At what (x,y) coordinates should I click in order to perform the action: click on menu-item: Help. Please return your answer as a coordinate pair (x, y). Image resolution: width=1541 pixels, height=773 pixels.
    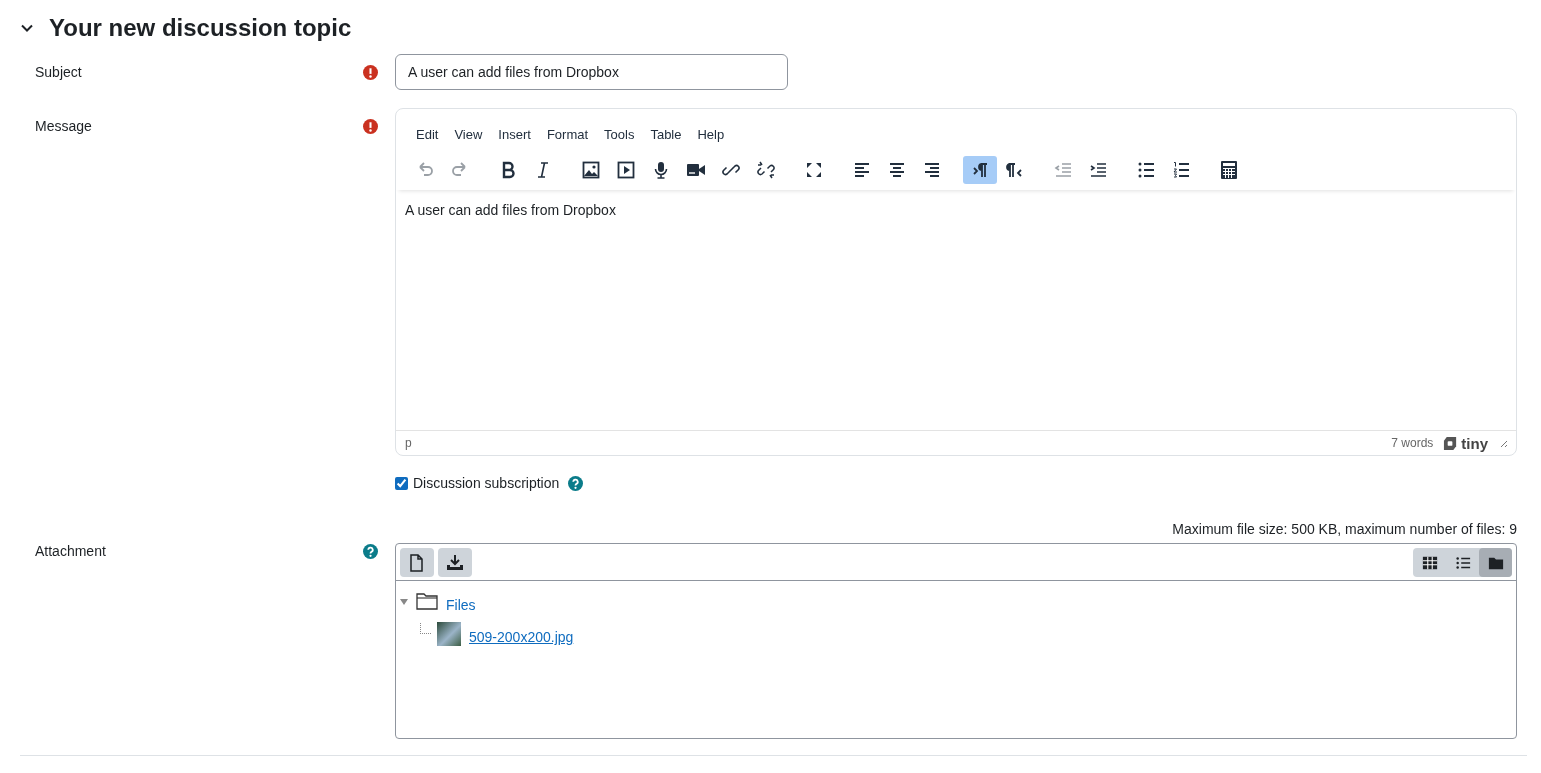
    Looking at the image, I should click on (711, 134).